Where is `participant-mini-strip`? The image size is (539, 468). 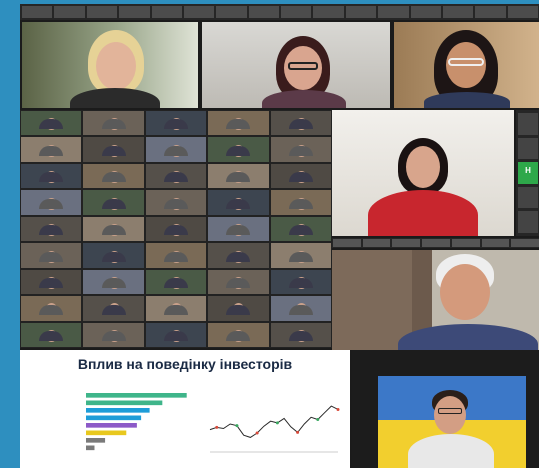
participant-mini-strip is located at coordinates (435, 243).